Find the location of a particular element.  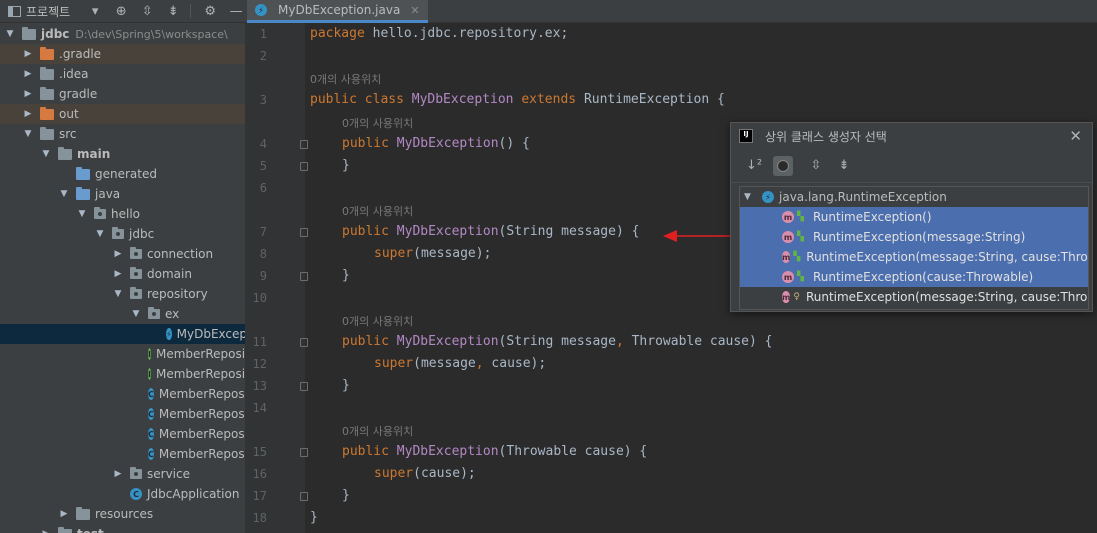

tree-node-jdbc-root: ▼ jdbc D:\dev\Spring\5\workspace\ is located at coordinates (122, 34).